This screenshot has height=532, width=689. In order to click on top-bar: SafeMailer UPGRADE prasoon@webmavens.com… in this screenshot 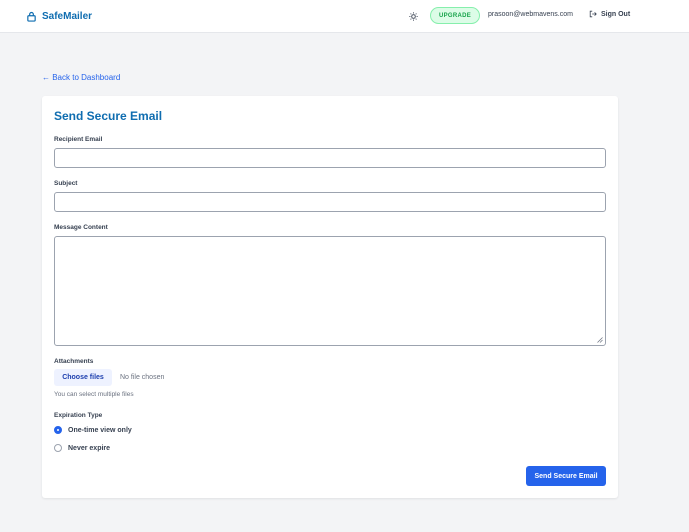, I will do `click(344, 16)`.